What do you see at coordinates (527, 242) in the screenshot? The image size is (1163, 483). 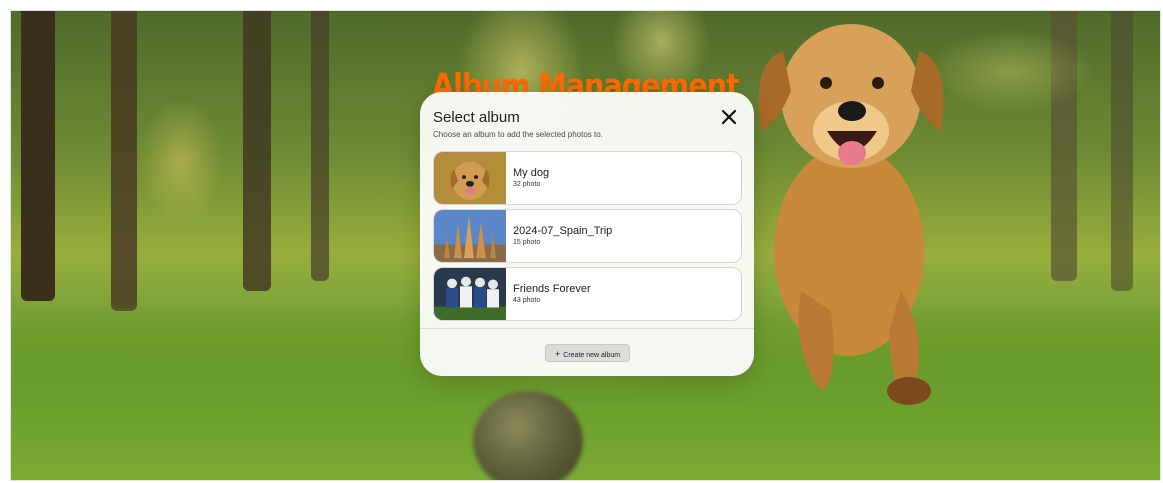 I see `album-count: 15 photo` at bounding box center [527, 242].